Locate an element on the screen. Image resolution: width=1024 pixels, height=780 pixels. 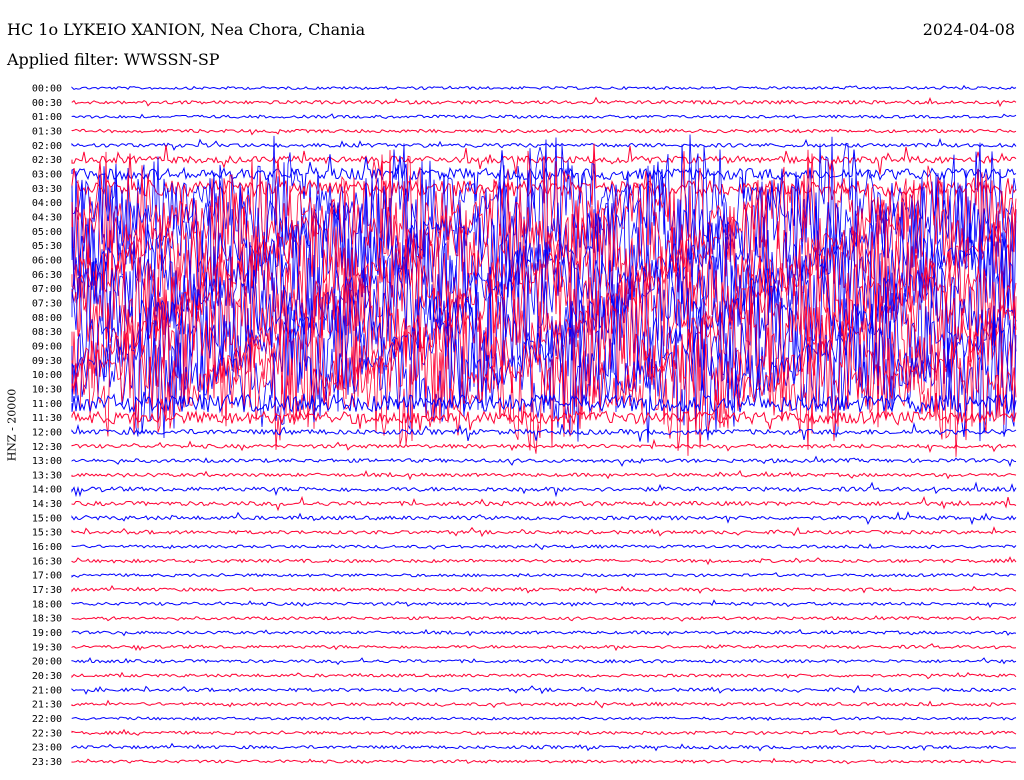
time-tick-label: 10:00 is located at coordinates (47, 375).